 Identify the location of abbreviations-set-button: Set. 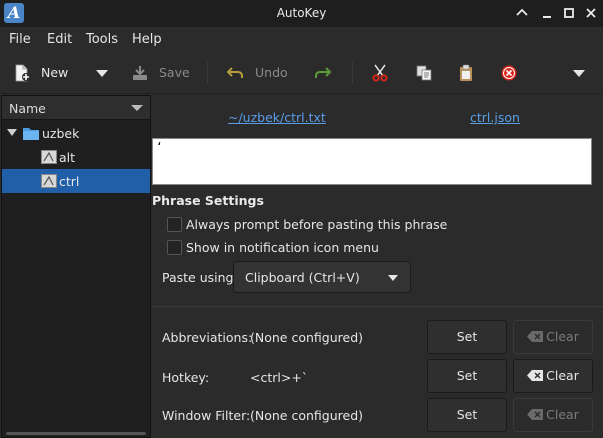
(467, 337).